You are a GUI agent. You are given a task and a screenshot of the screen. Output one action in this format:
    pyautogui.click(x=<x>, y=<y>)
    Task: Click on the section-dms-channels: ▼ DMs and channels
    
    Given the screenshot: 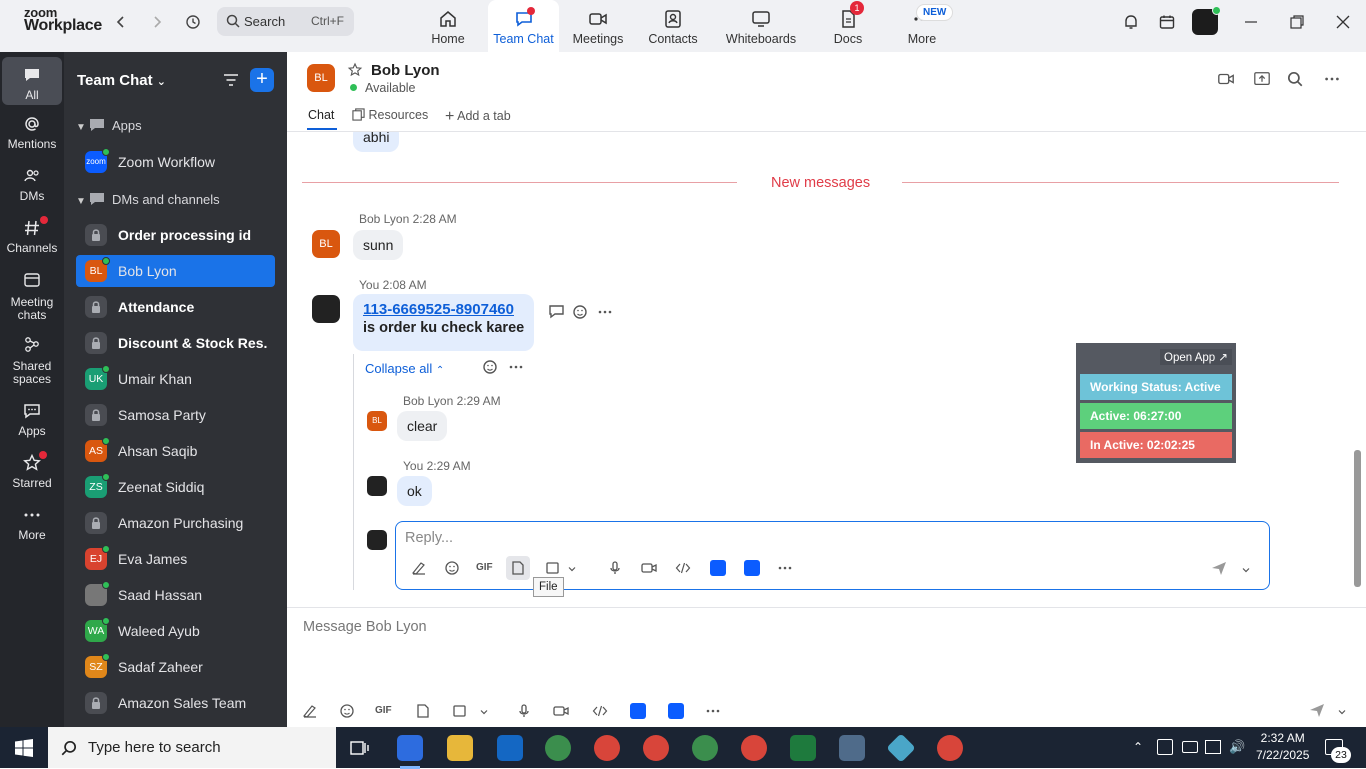 What is the action you would take?
    pyautogui.click(x=148, y=199)
    